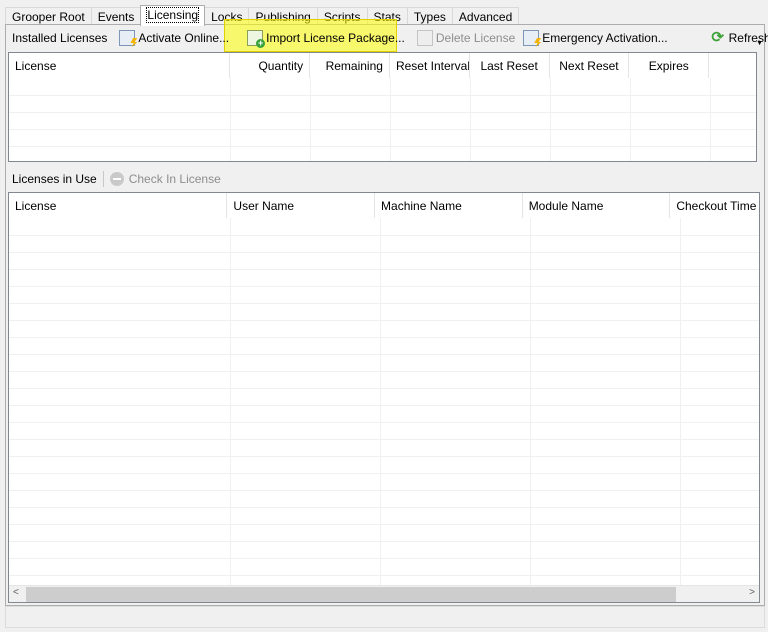 The image size is (768, 632). I want to click on column-filler, so click(732, 65).